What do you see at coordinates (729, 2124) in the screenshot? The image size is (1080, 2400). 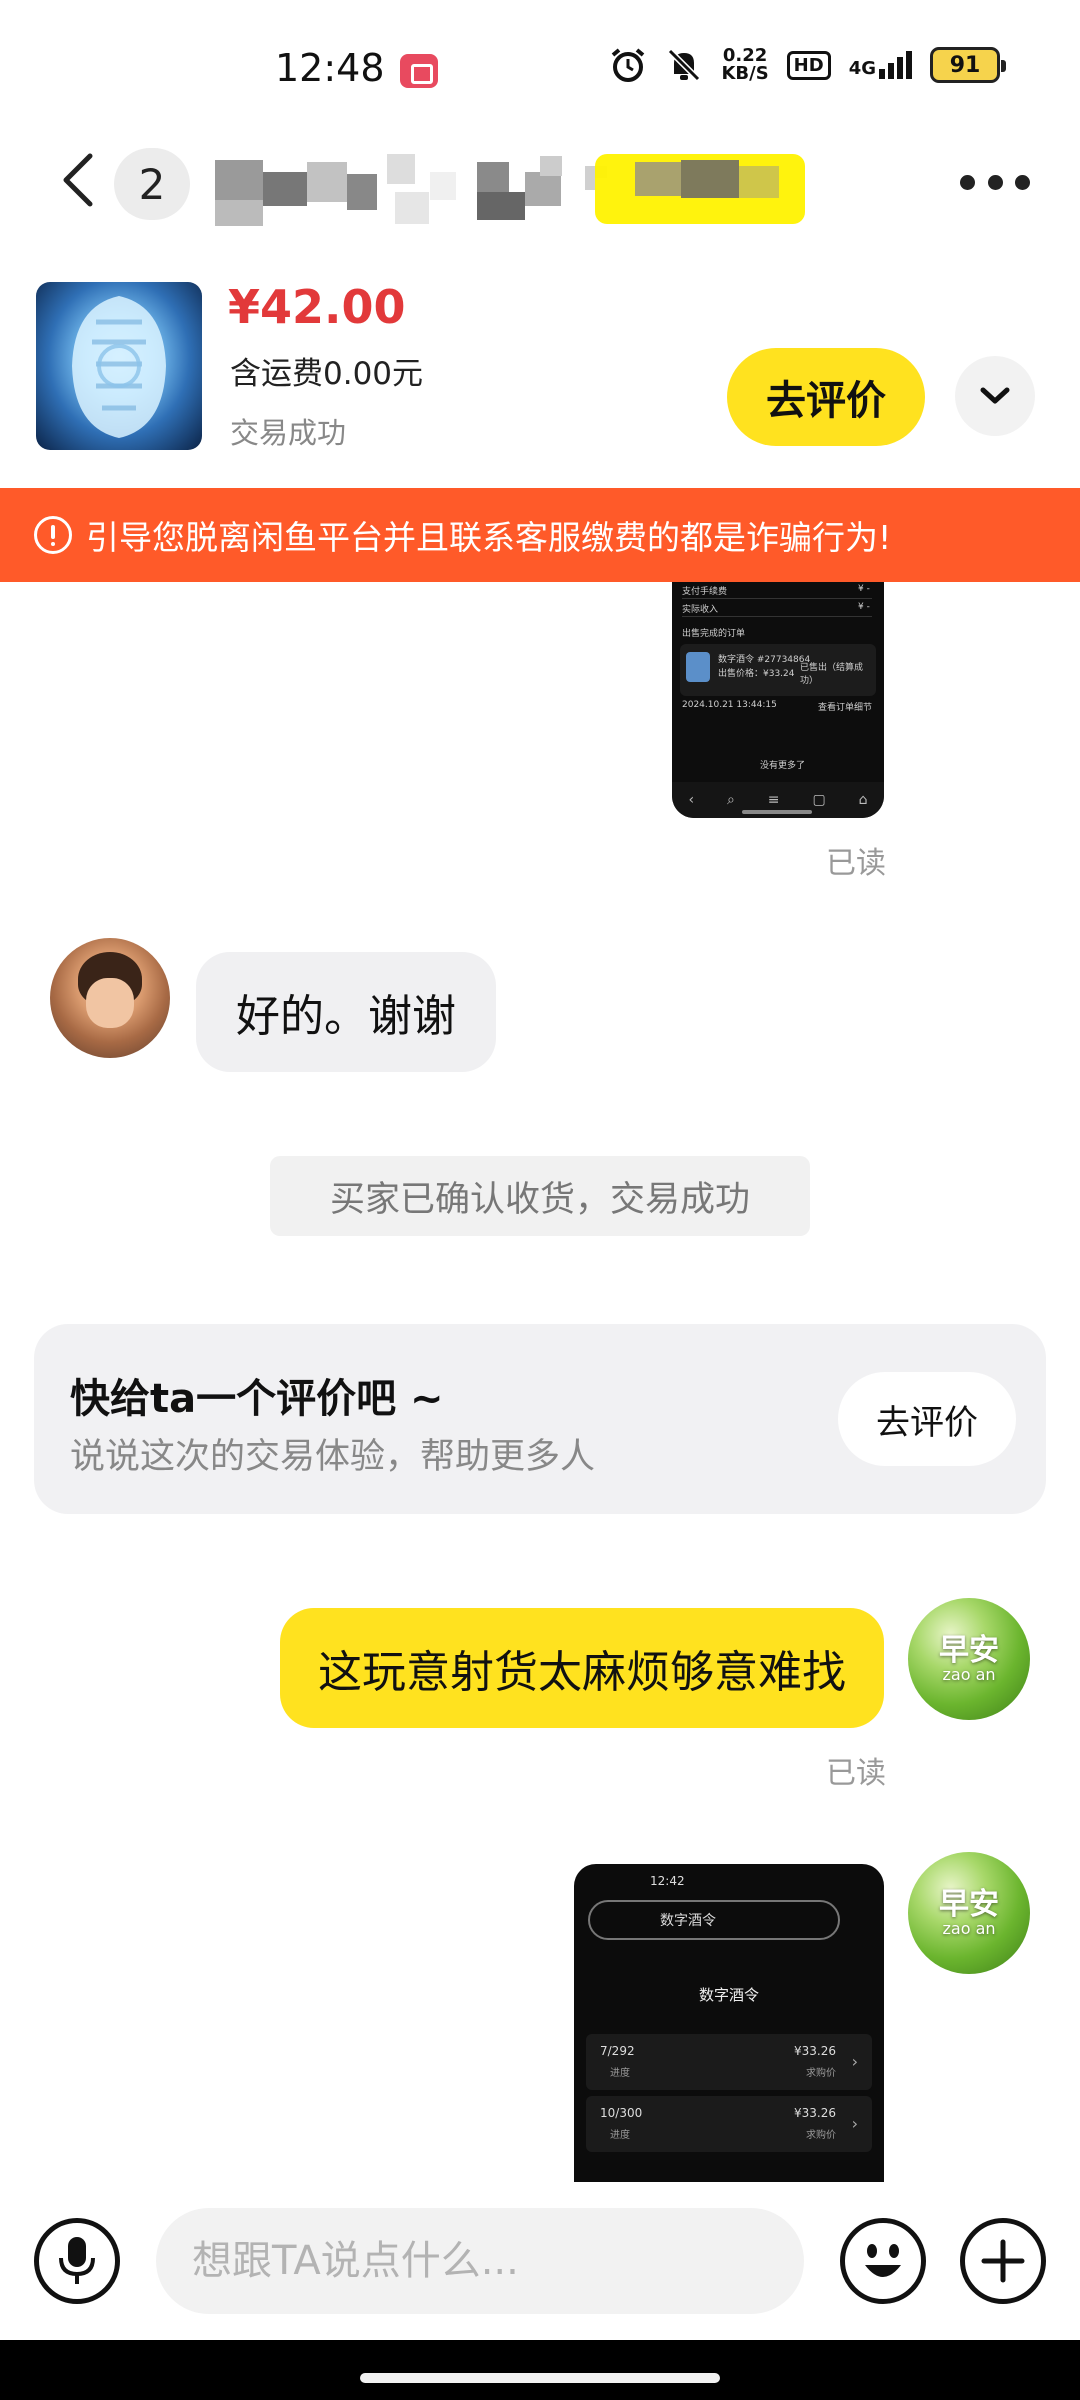 I see `shot2-row: 10/300 进度 ¥33.26 求购价 ›` at bounding box center [729, 2124].